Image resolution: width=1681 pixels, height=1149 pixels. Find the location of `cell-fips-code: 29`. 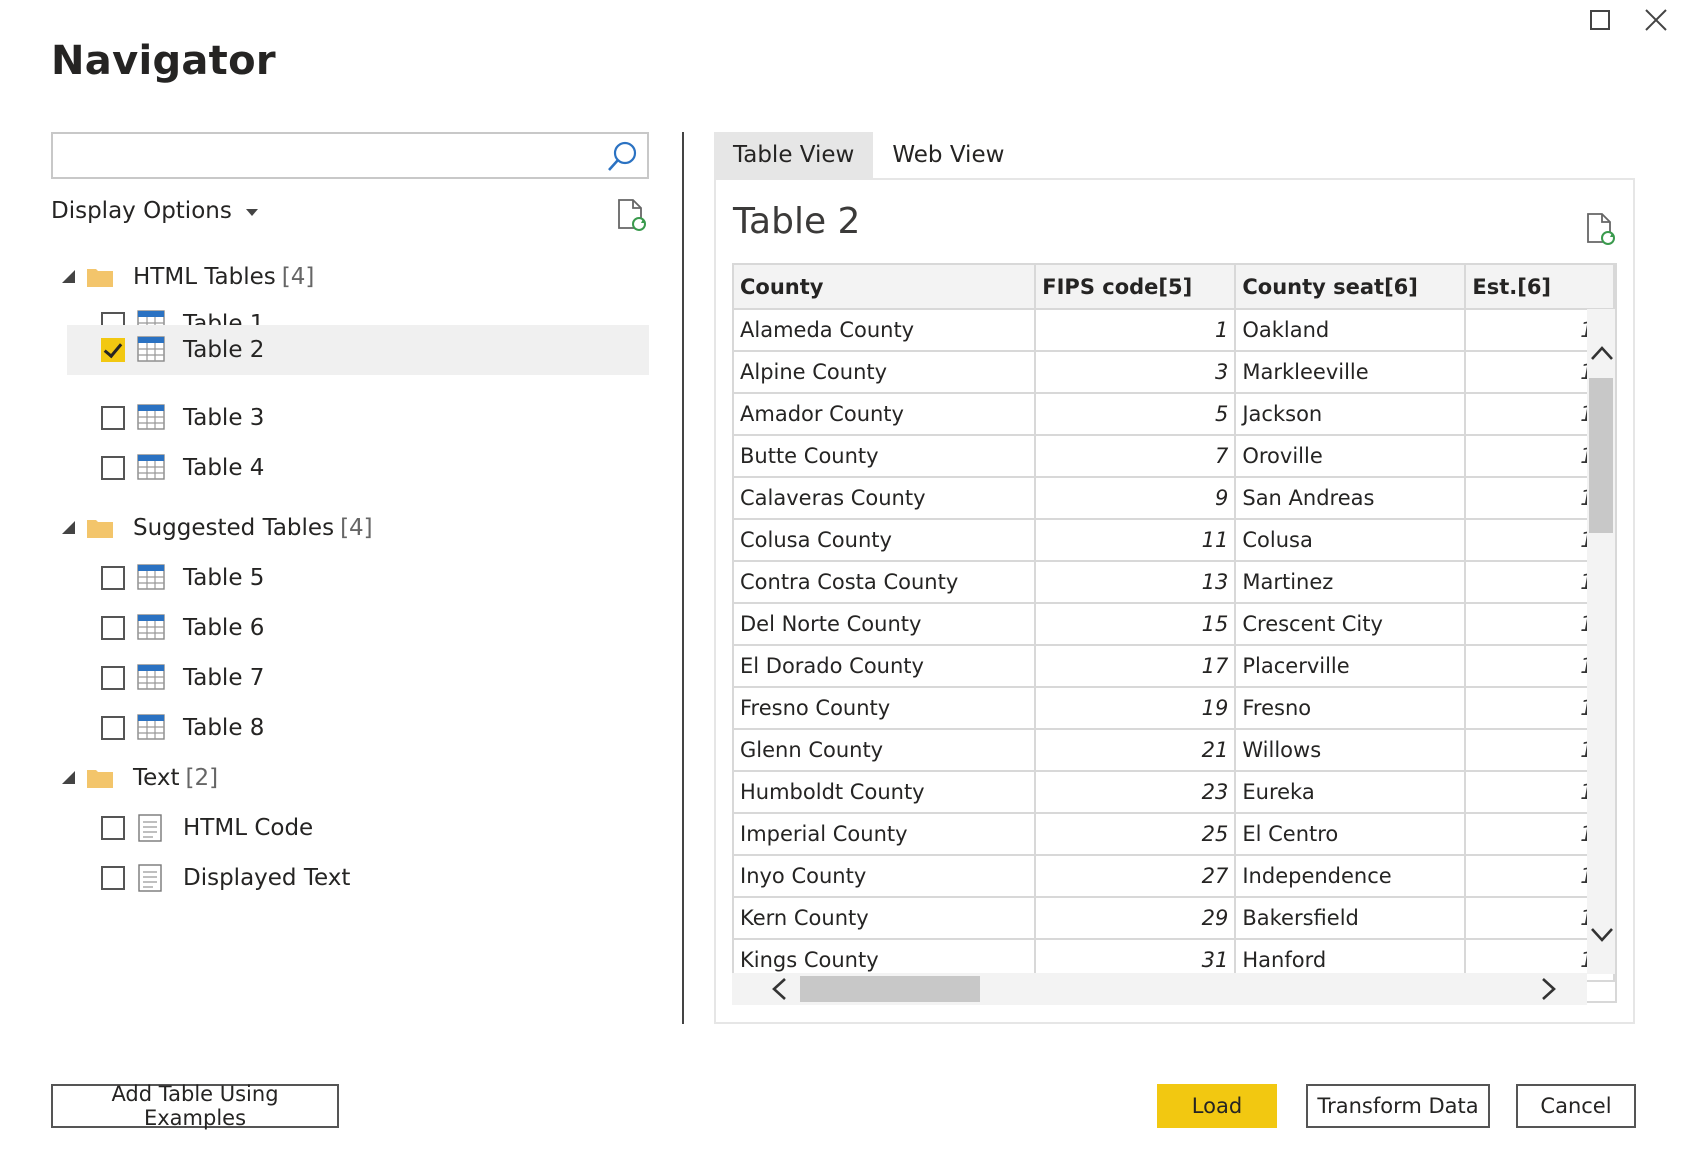

cell-fips-code: 29 is located at coordinates (1136, 918).